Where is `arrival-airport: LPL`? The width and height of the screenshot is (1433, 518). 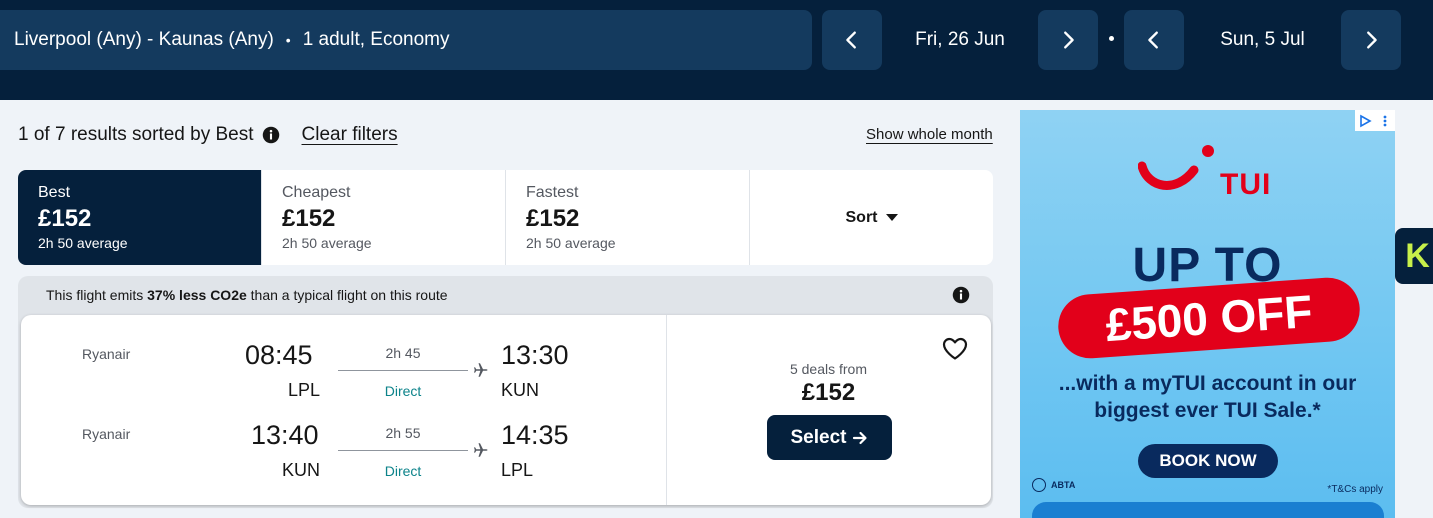
arrival-airport: LPL is located at coordinates (517, 470).